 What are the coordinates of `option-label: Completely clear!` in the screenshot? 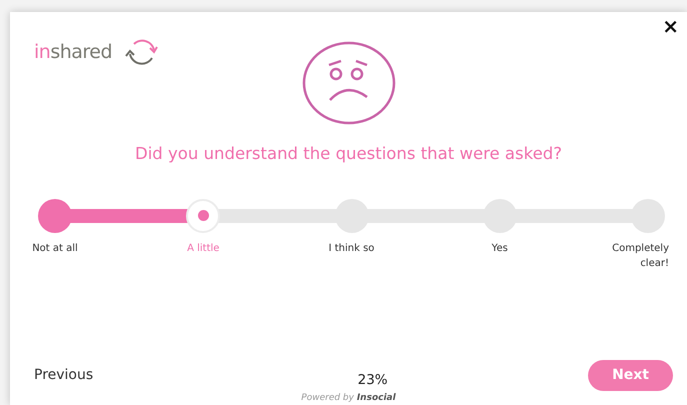 It's located at (640, 256).